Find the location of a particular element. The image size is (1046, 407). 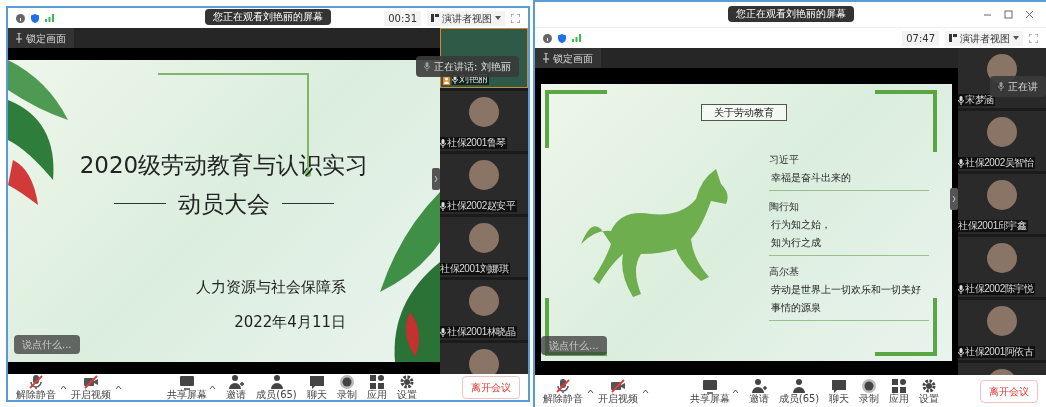

maximize-icon is located at coordinates (1008, 14).